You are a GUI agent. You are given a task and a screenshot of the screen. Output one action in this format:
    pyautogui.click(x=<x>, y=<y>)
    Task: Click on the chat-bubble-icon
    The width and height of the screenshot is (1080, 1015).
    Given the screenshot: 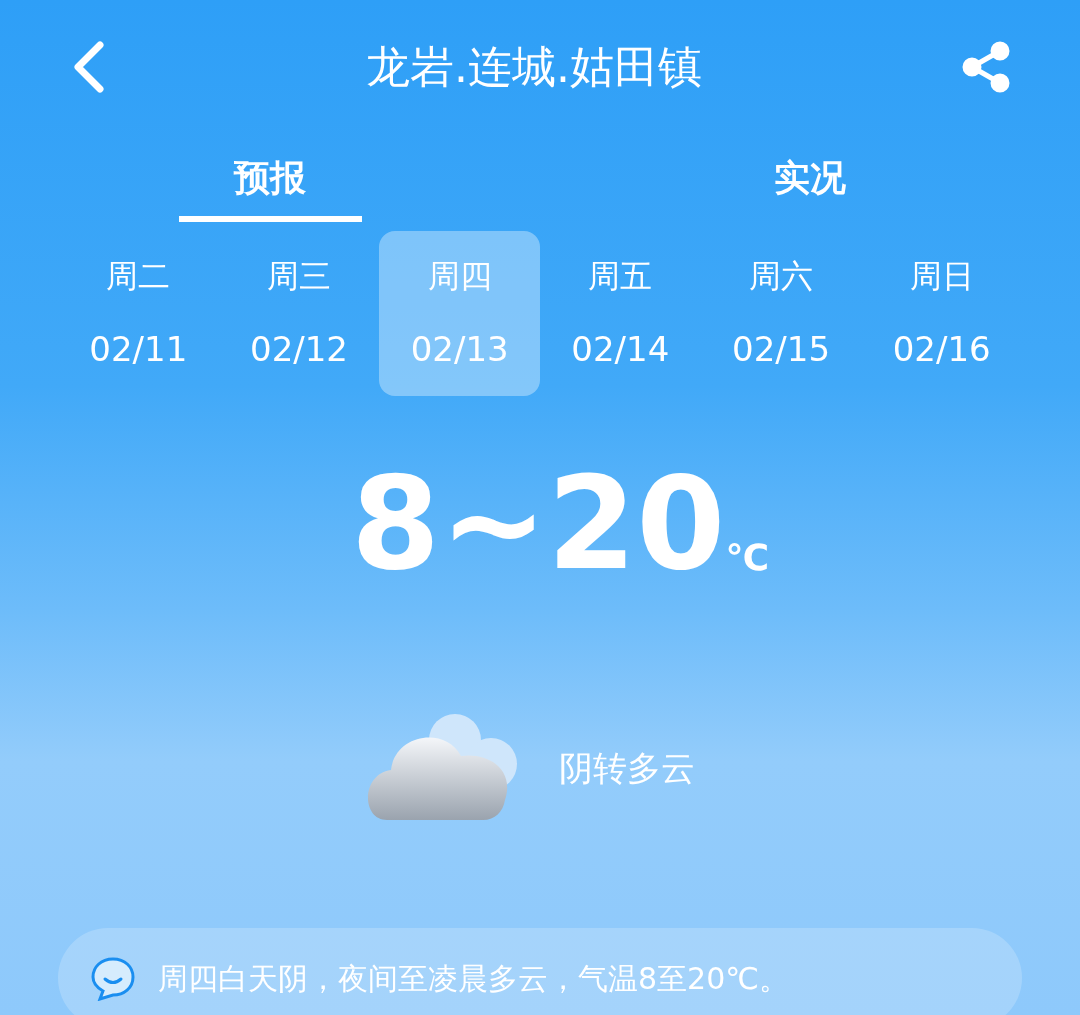 What is the action you would take?
    pyautogui.click(x=113, y=978)
    